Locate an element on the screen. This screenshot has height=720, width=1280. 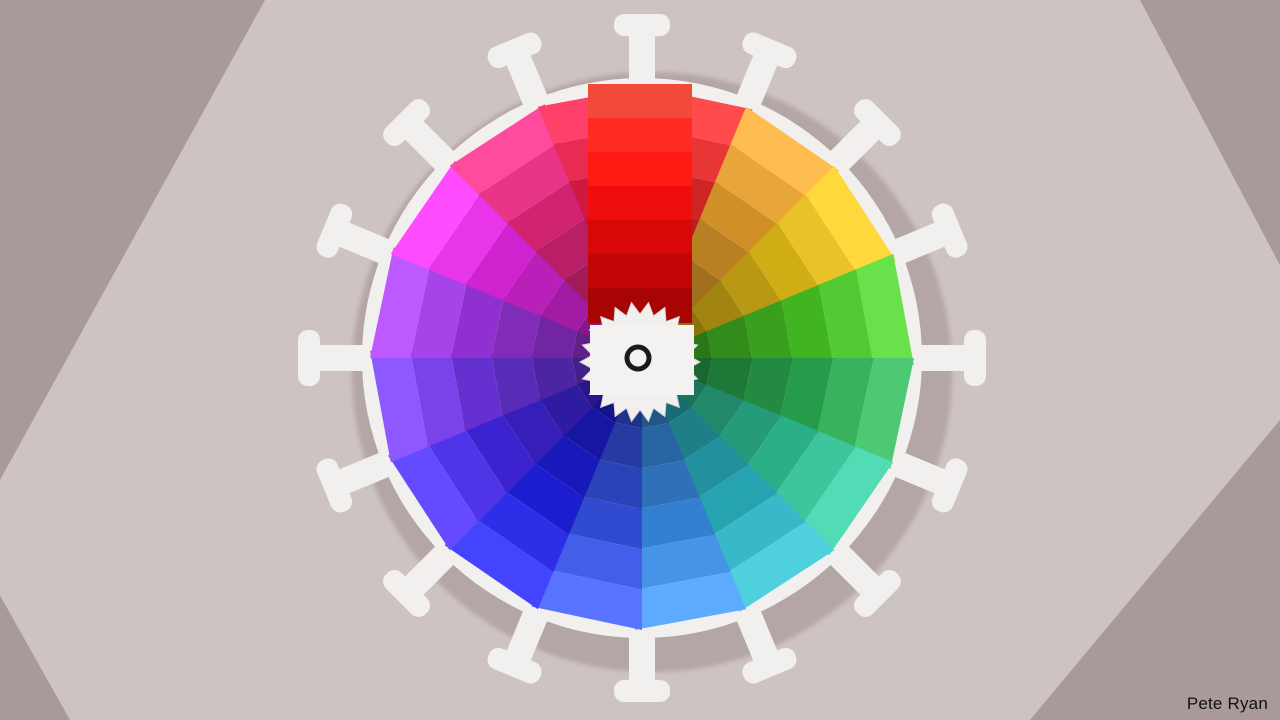
top-red-swatch-strip is located at coordinates (640, 203).